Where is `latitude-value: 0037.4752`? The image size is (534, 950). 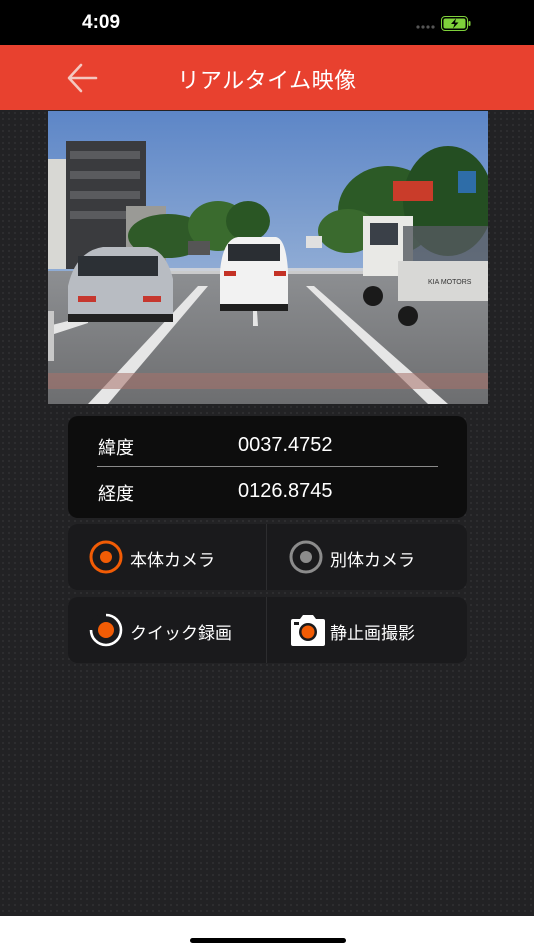 latitude-value: 0037.4752 is located at coordinates (285, 445).